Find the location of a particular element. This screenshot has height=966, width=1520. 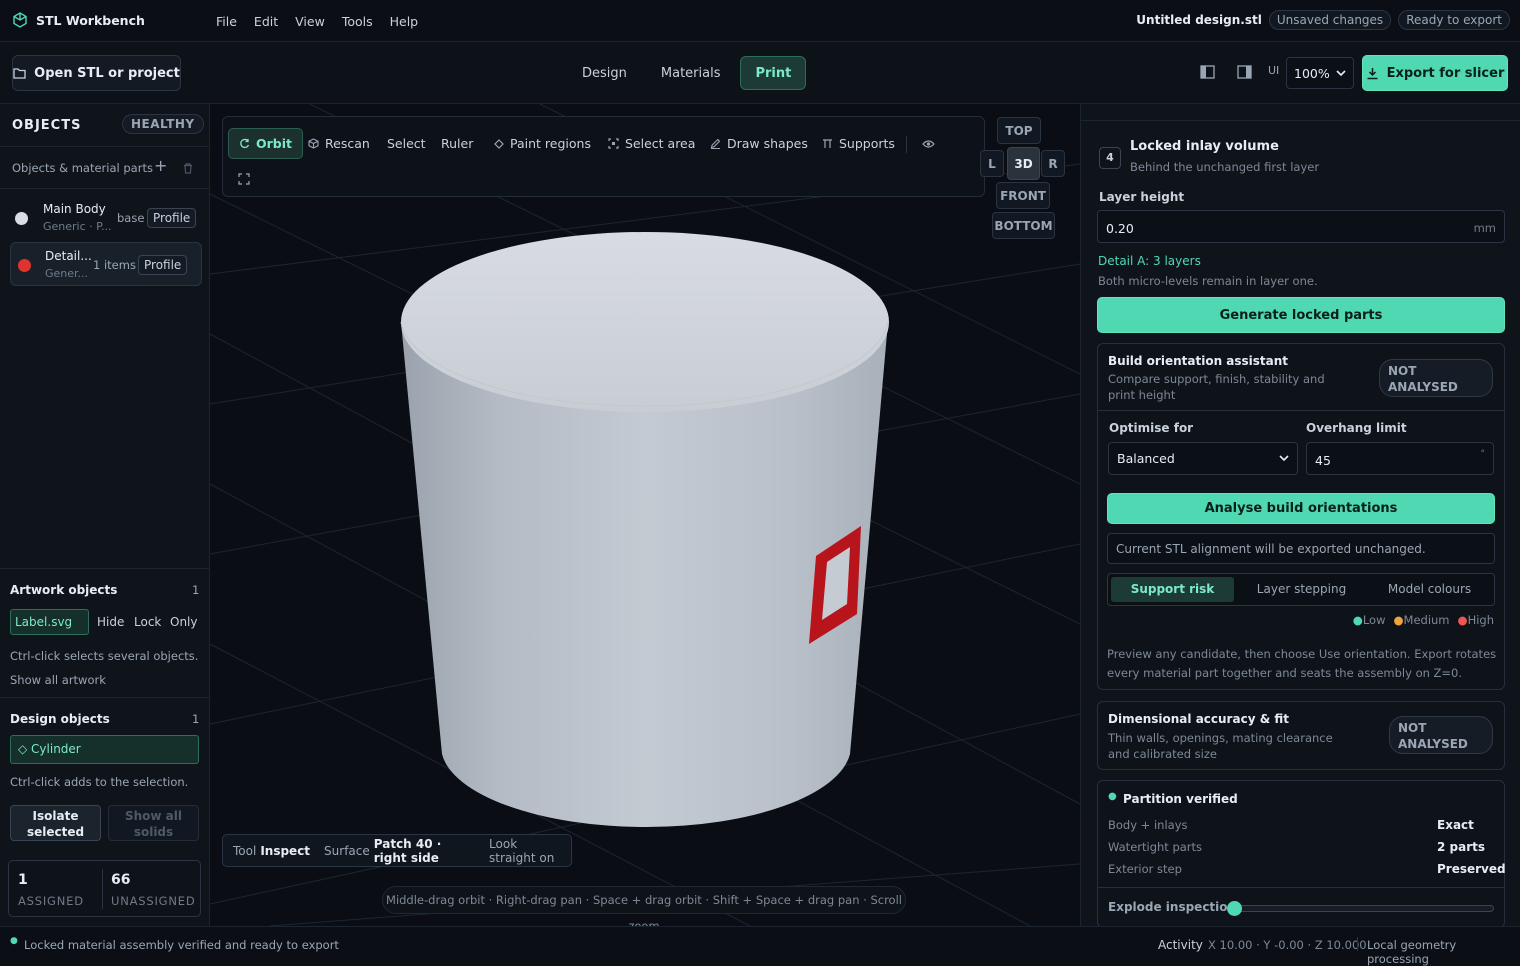

tool-supports-label: Supports is located at coordinates (867, 143).